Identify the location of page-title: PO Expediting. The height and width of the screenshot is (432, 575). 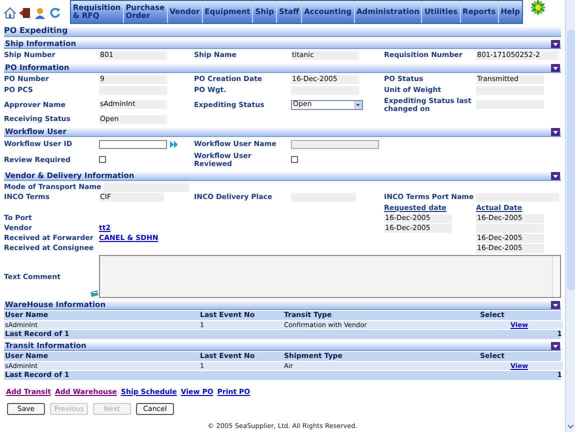
(36, 31).